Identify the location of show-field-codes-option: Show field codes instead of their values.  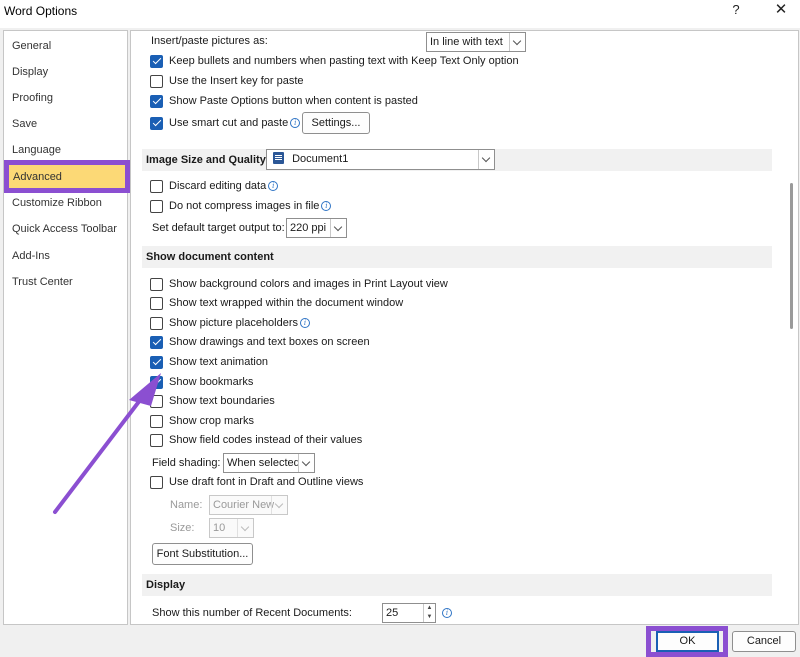
(256, 440).